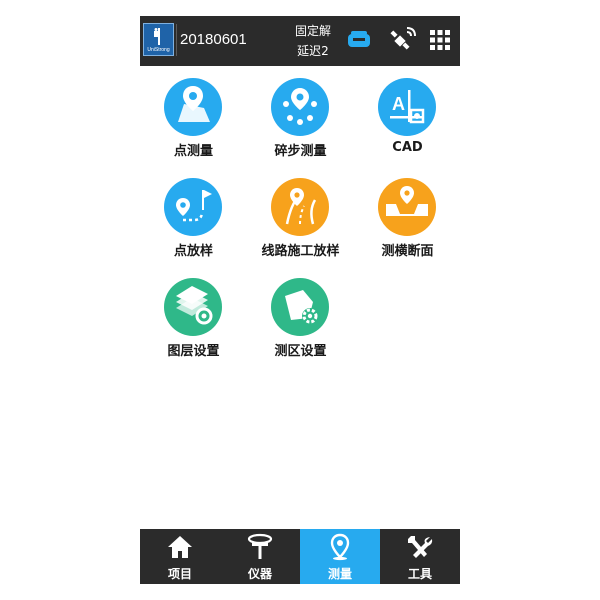 This screenshot has width=600, height=600. What do you see at coordinates (193, 207) in the screenshot?
I see `point-stakeout-icon` at bounding box center [193, 207].